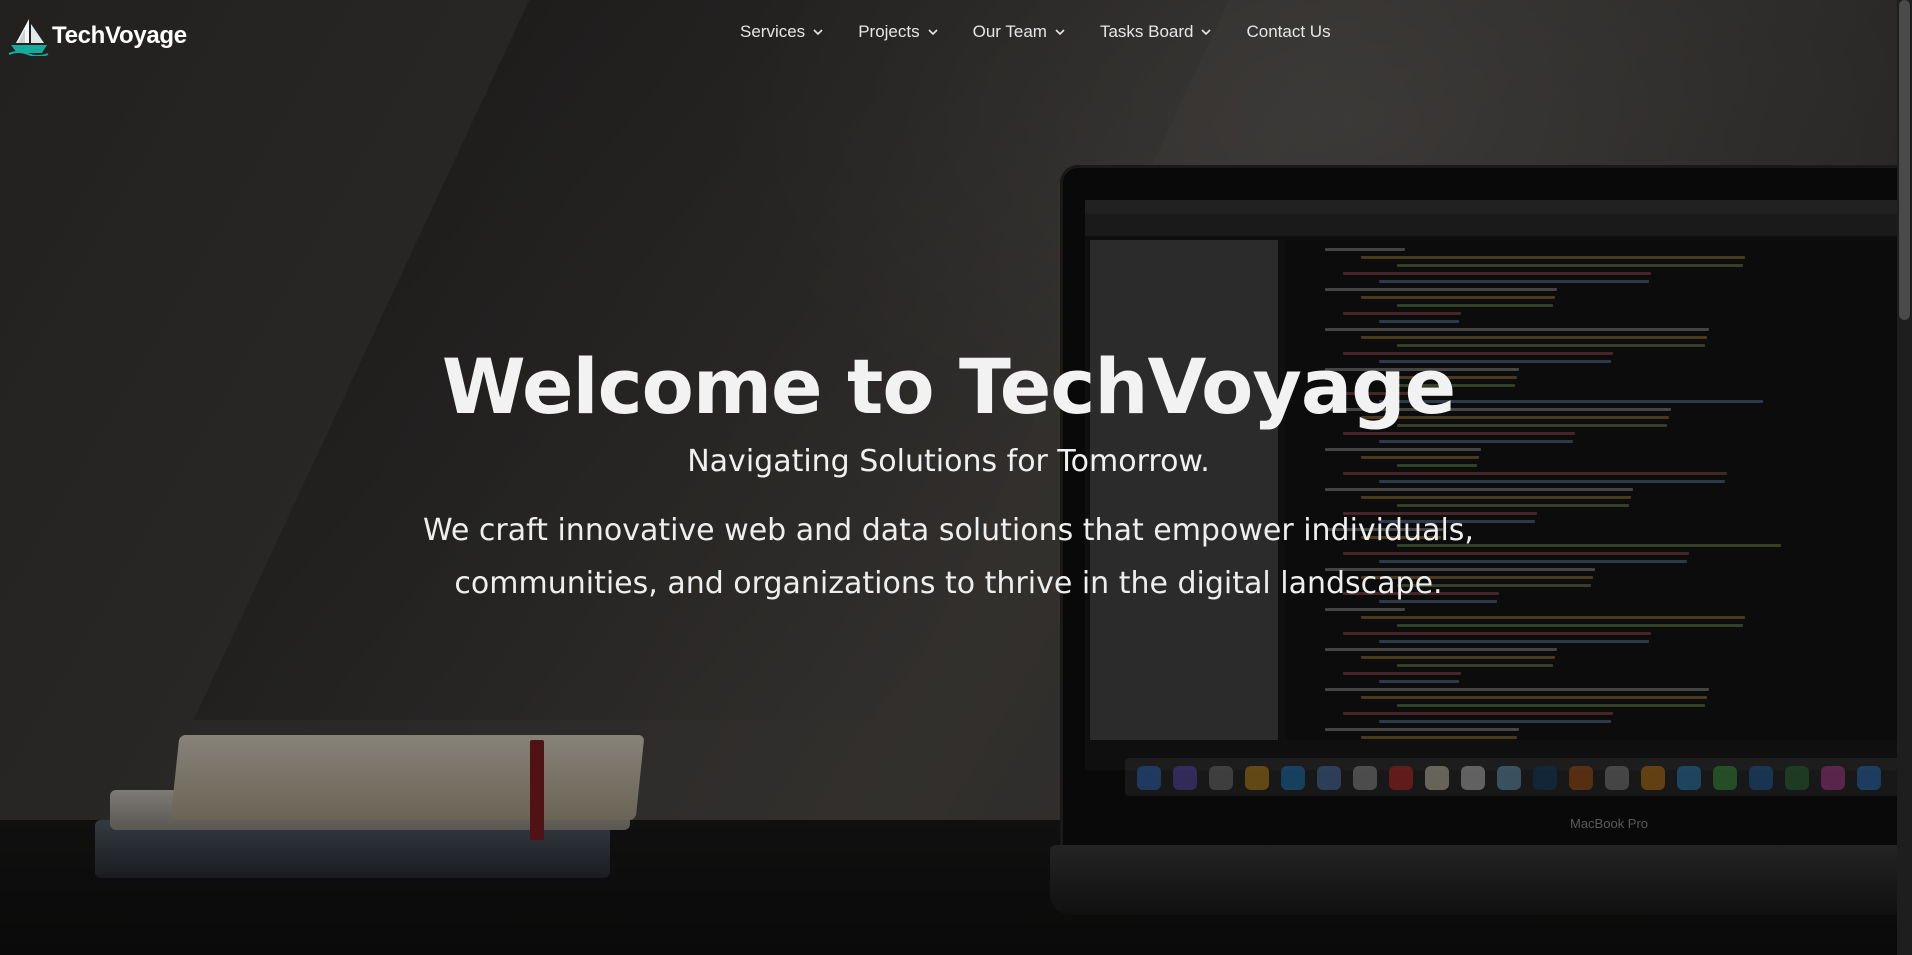 The image size is (1912, 955). Describe the element at coordinates (889, 31) in the screenshot. I see `nav-label: Projects` at that location.